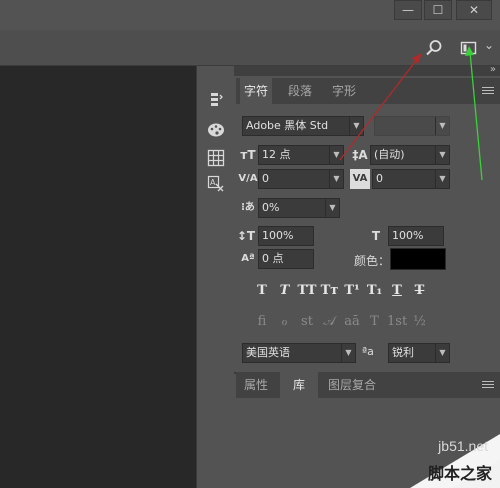  I want to click on baseline-shift-value: 0 点, so click(273, 258).